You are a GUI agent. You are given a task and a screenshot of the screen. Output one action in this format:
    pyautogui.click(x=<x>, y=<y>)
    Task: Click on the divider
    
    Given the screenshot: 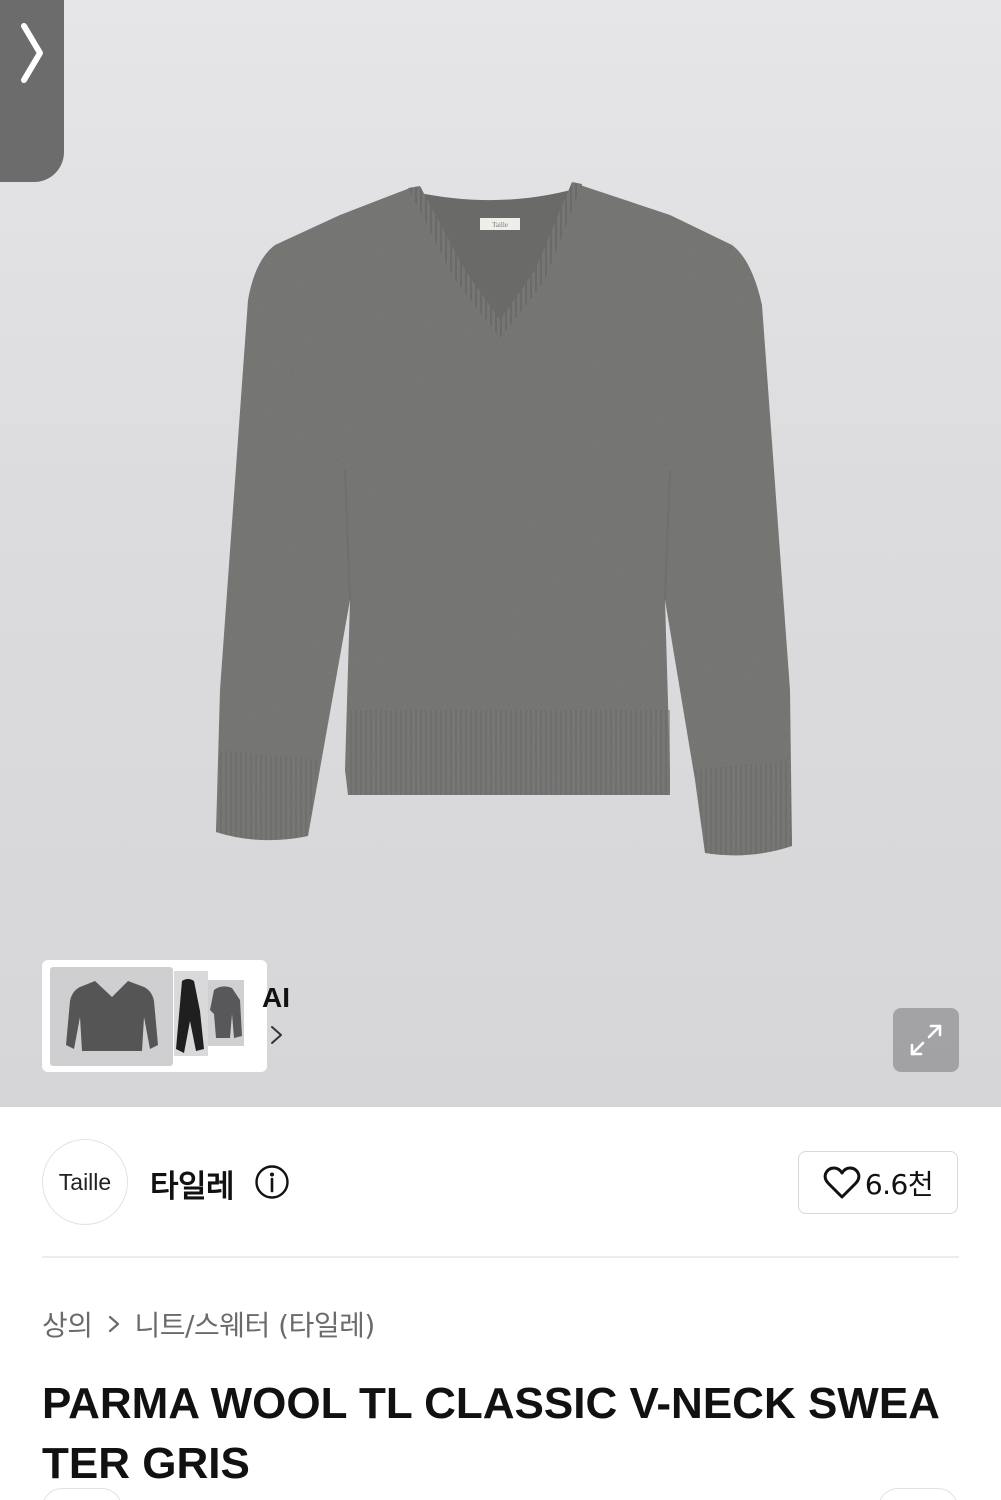 What is the action you would take?
    pyautogui.click(x=500, y=1257)
    